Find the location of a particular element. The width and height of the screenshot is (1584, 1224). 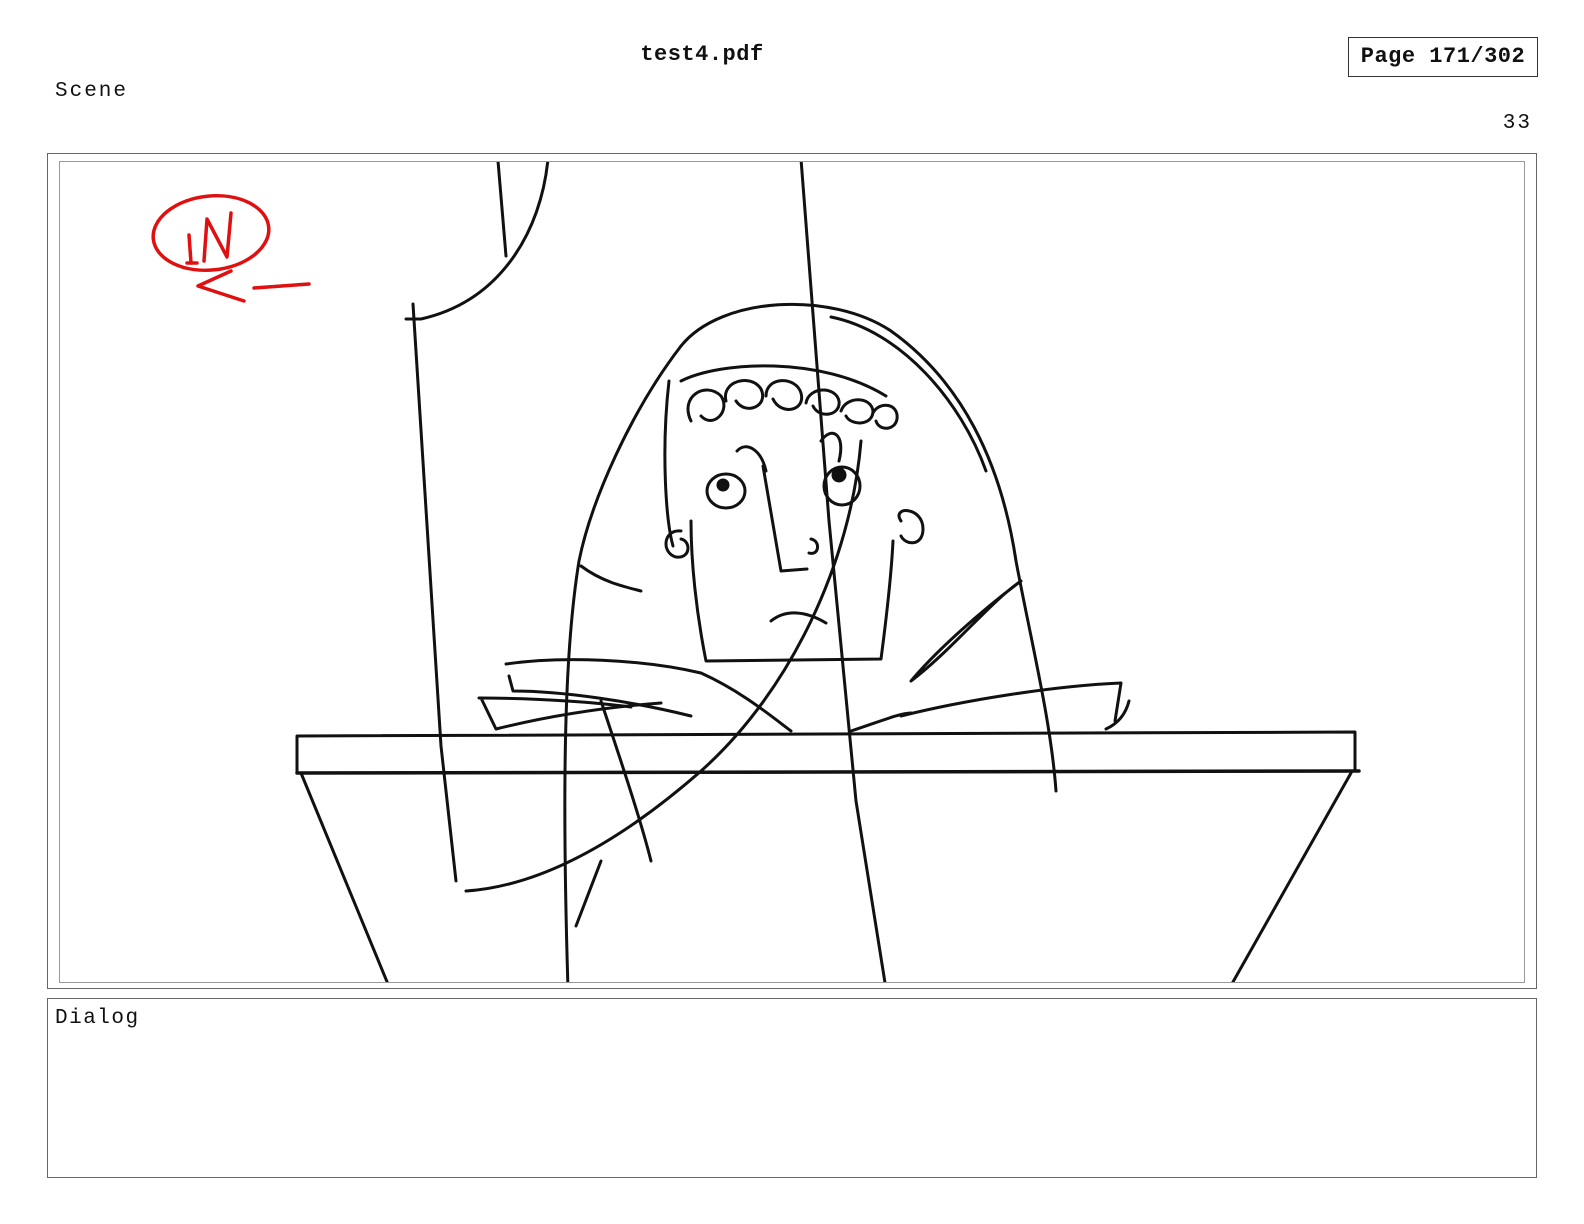

ear-left is located at coordinates (677, 544).